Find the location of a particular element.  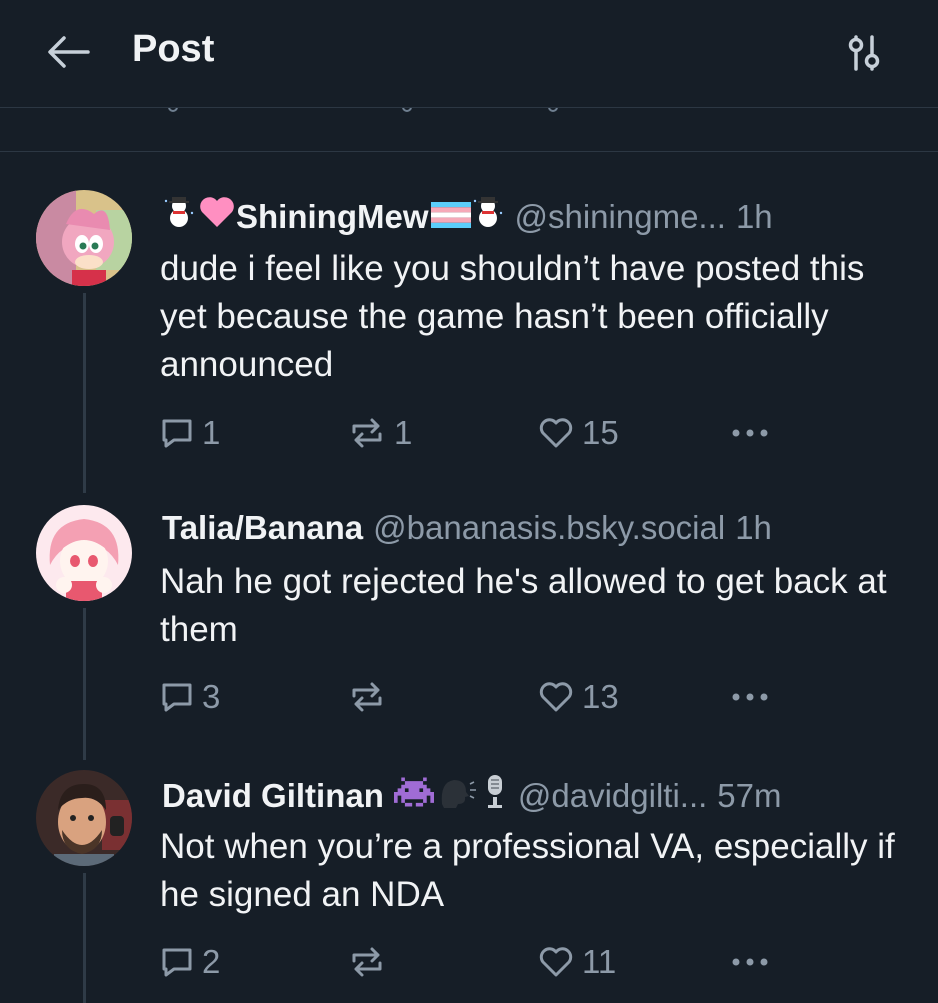

like-button: 13 is located at coordinates (578, 697).